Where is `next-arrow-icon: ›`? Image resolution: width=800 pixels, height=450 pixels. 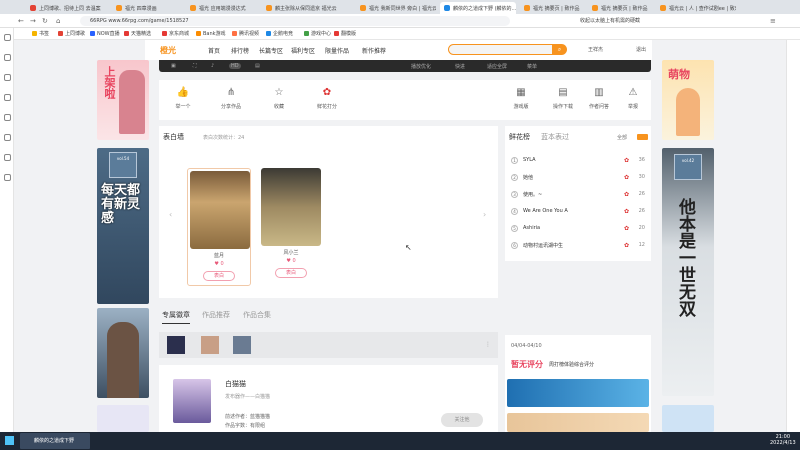 next-arrow-icon: › is located at coordinates (484, 214).